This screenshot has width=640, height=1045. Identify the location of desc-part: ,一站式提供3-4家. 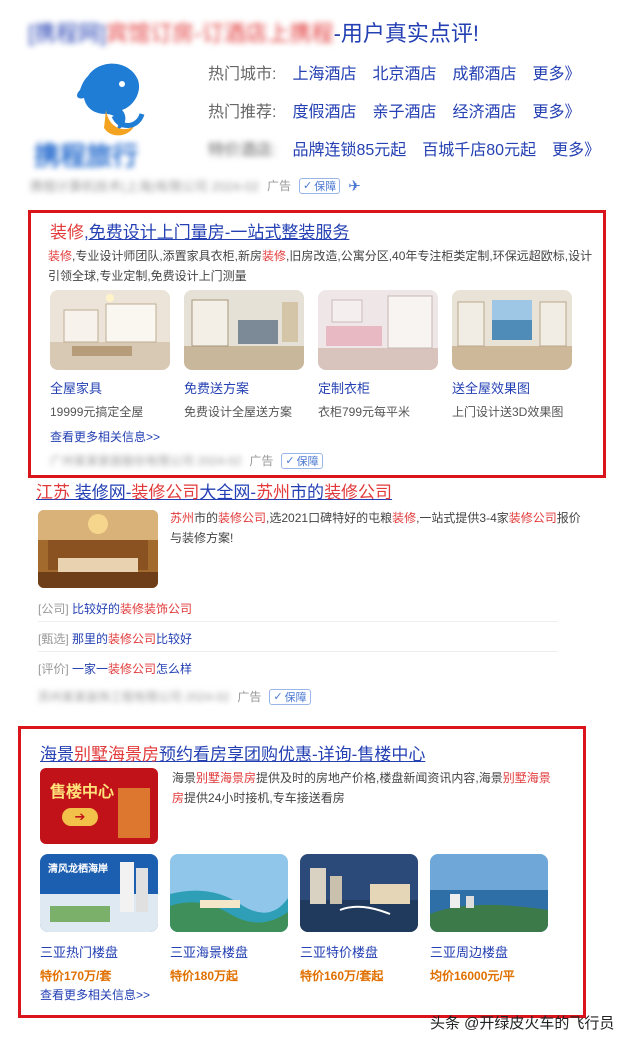
(462, 518).